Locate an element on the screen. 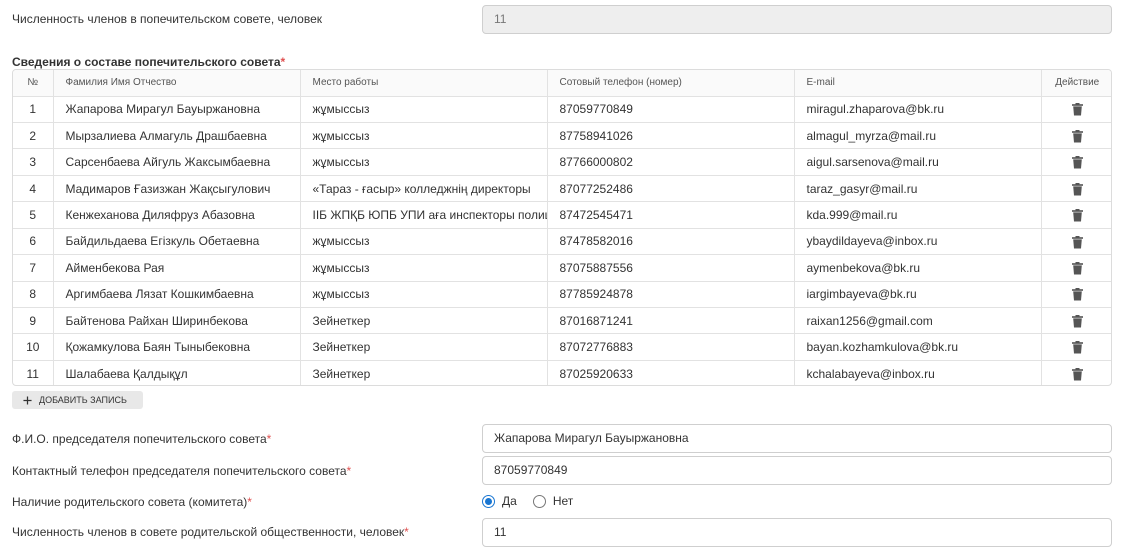  row-number: 5 is located at coordinates (33, 215).